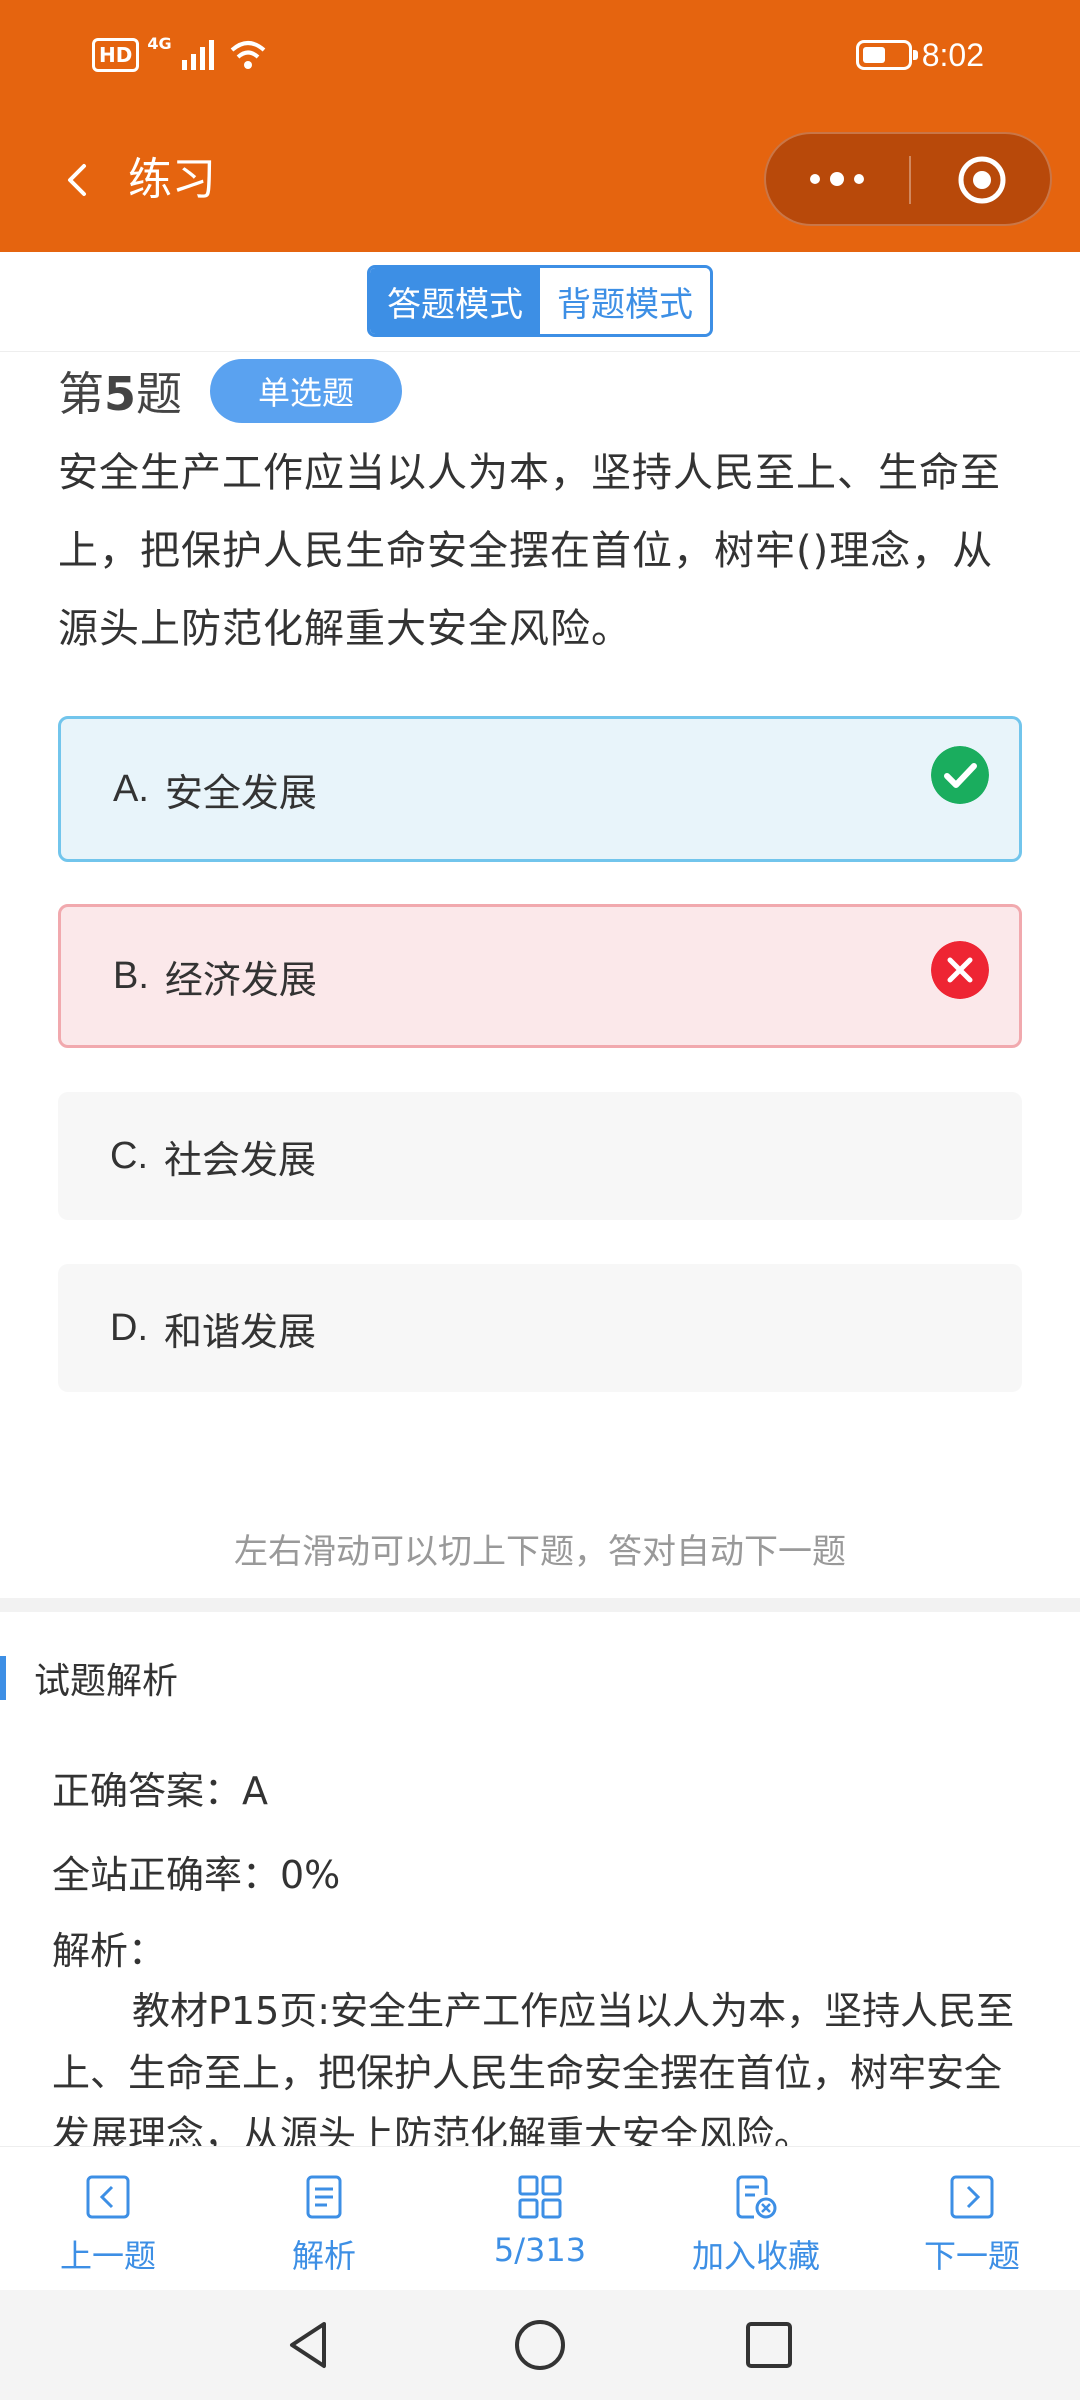  What do you see at coordinates (972, 2197) in the screenshot?
I see `chevron-right-icon` at bounding box center [972, 2197].